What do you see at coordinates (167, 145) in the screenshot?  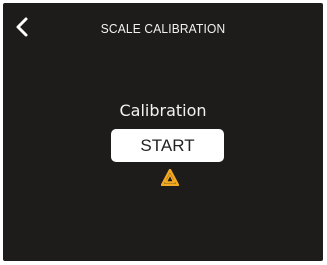 I see `start-button: START` at bounding box center [167, 145].